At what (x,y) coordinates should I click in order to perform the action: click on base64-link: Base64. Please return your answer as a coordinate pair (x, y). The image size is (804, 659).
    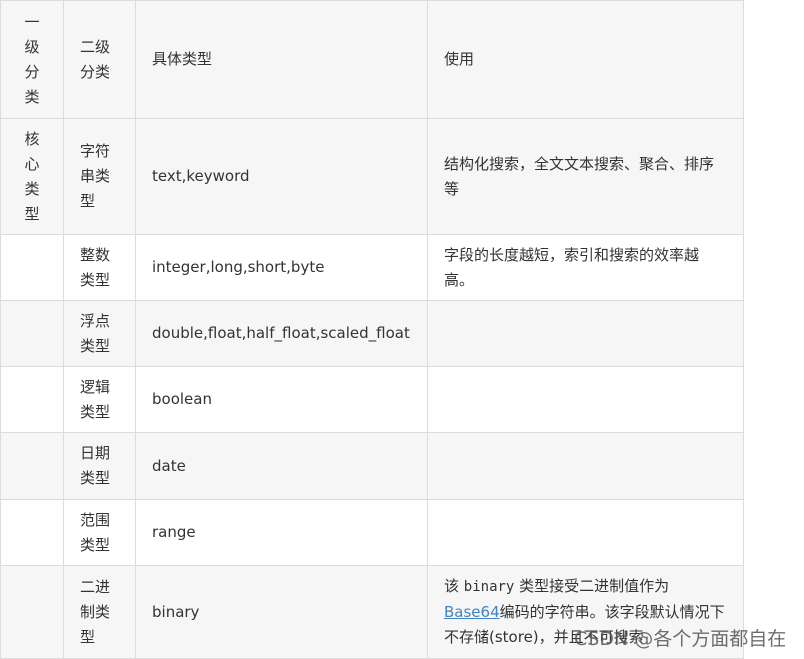
    Looking at the image, I should click on (472, 612).